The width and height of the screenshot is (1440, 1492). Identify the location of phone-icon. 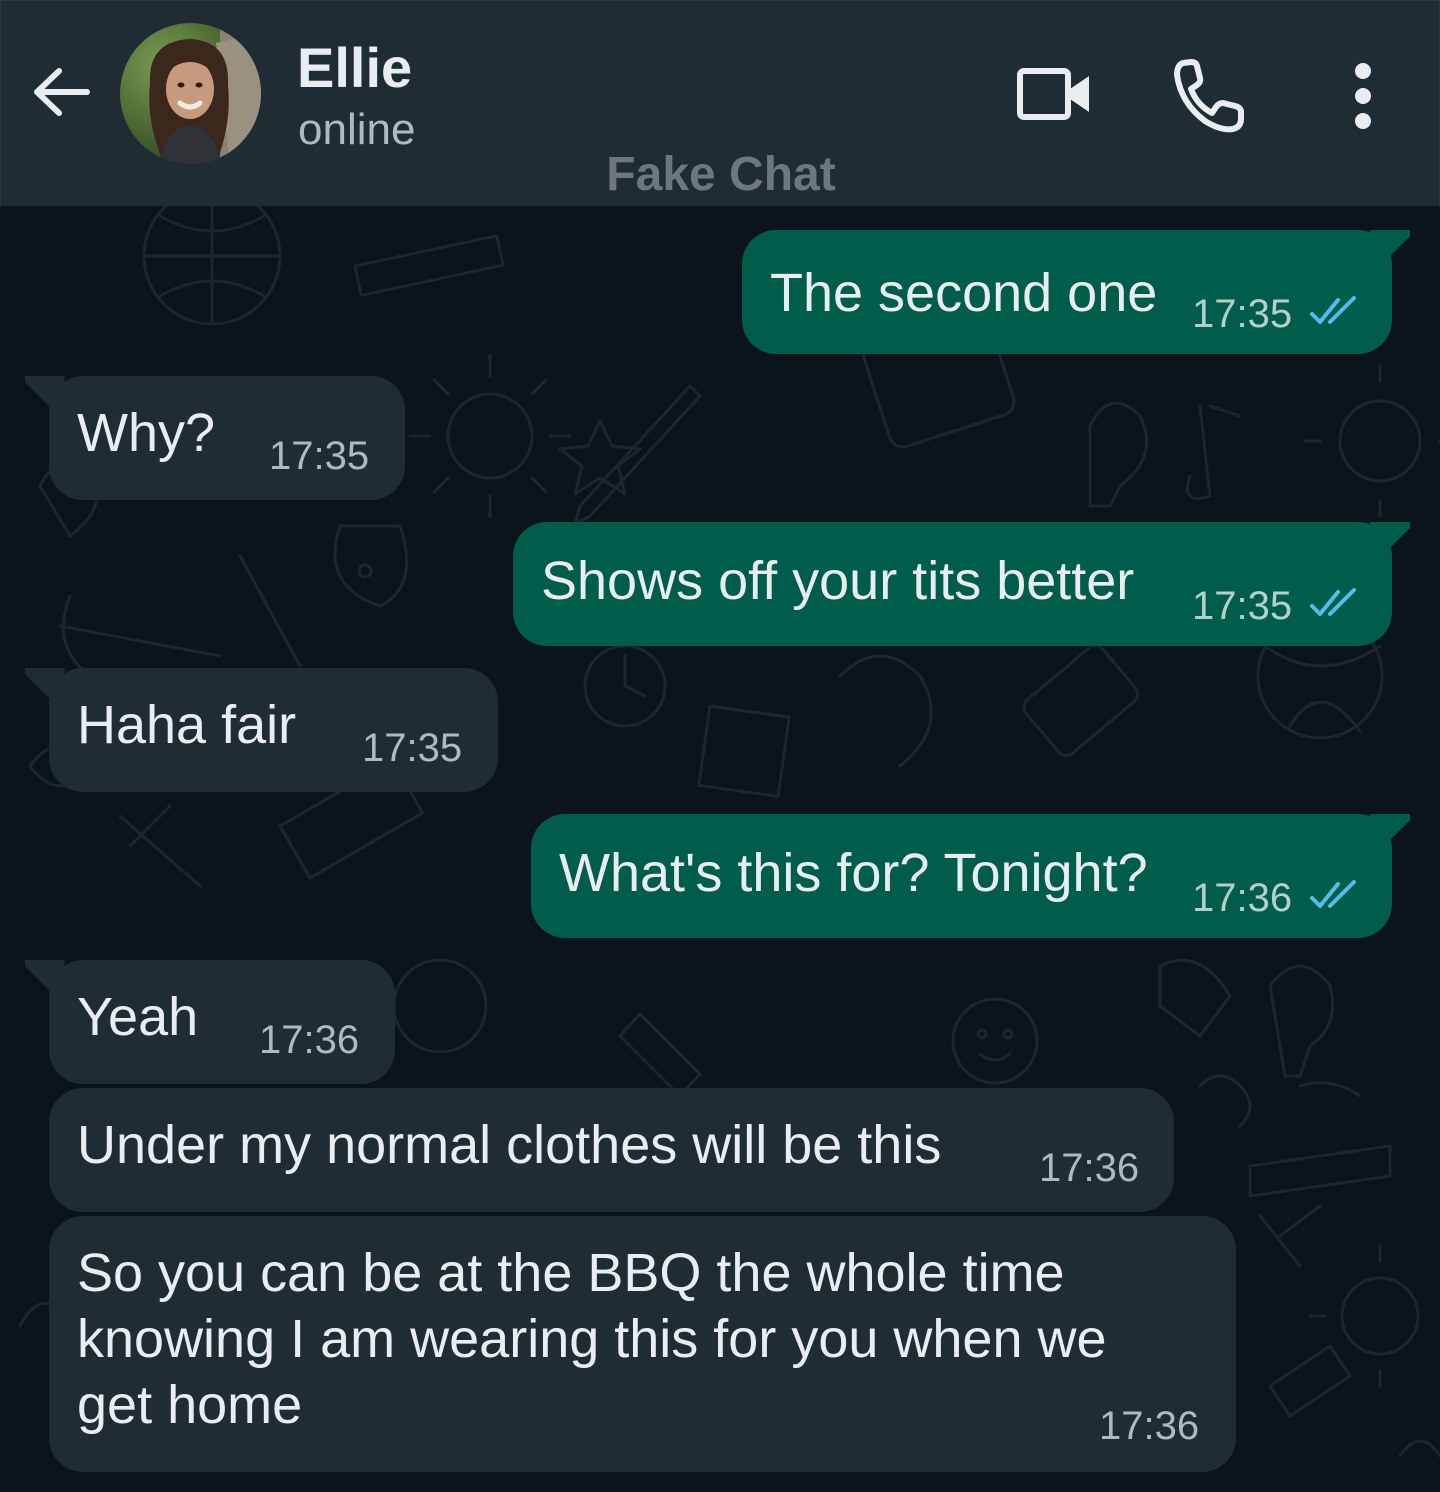
(1209, 95).